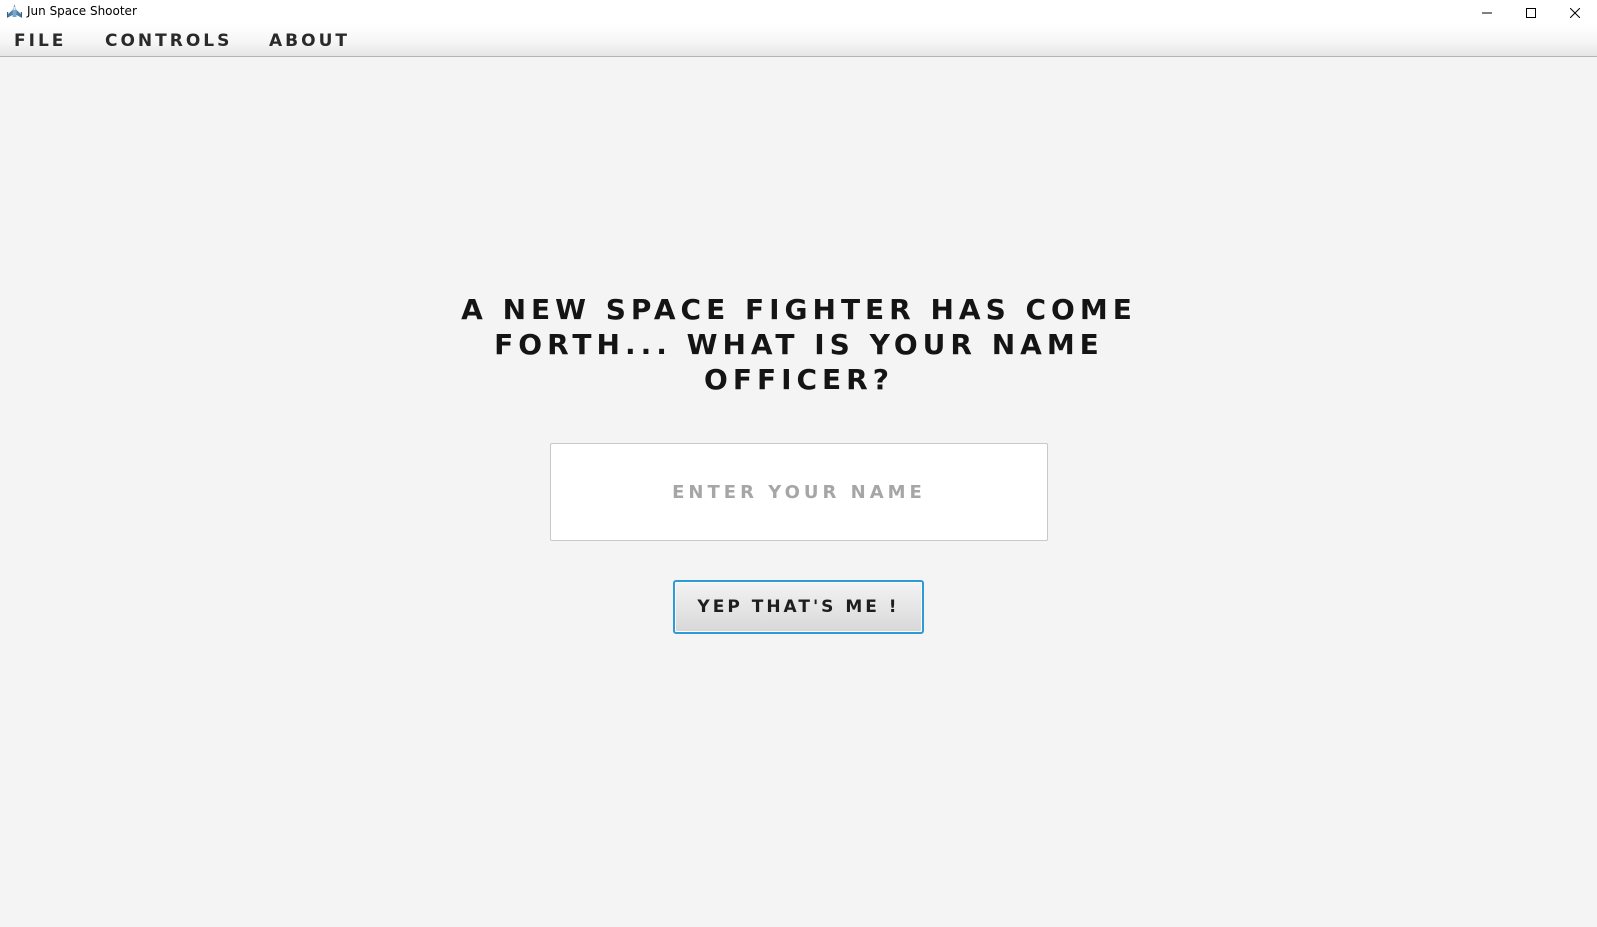 Image resolution: width=1597 pixels, height=927 pixels. I want to click on maximize-icon, so click(1530, 12).